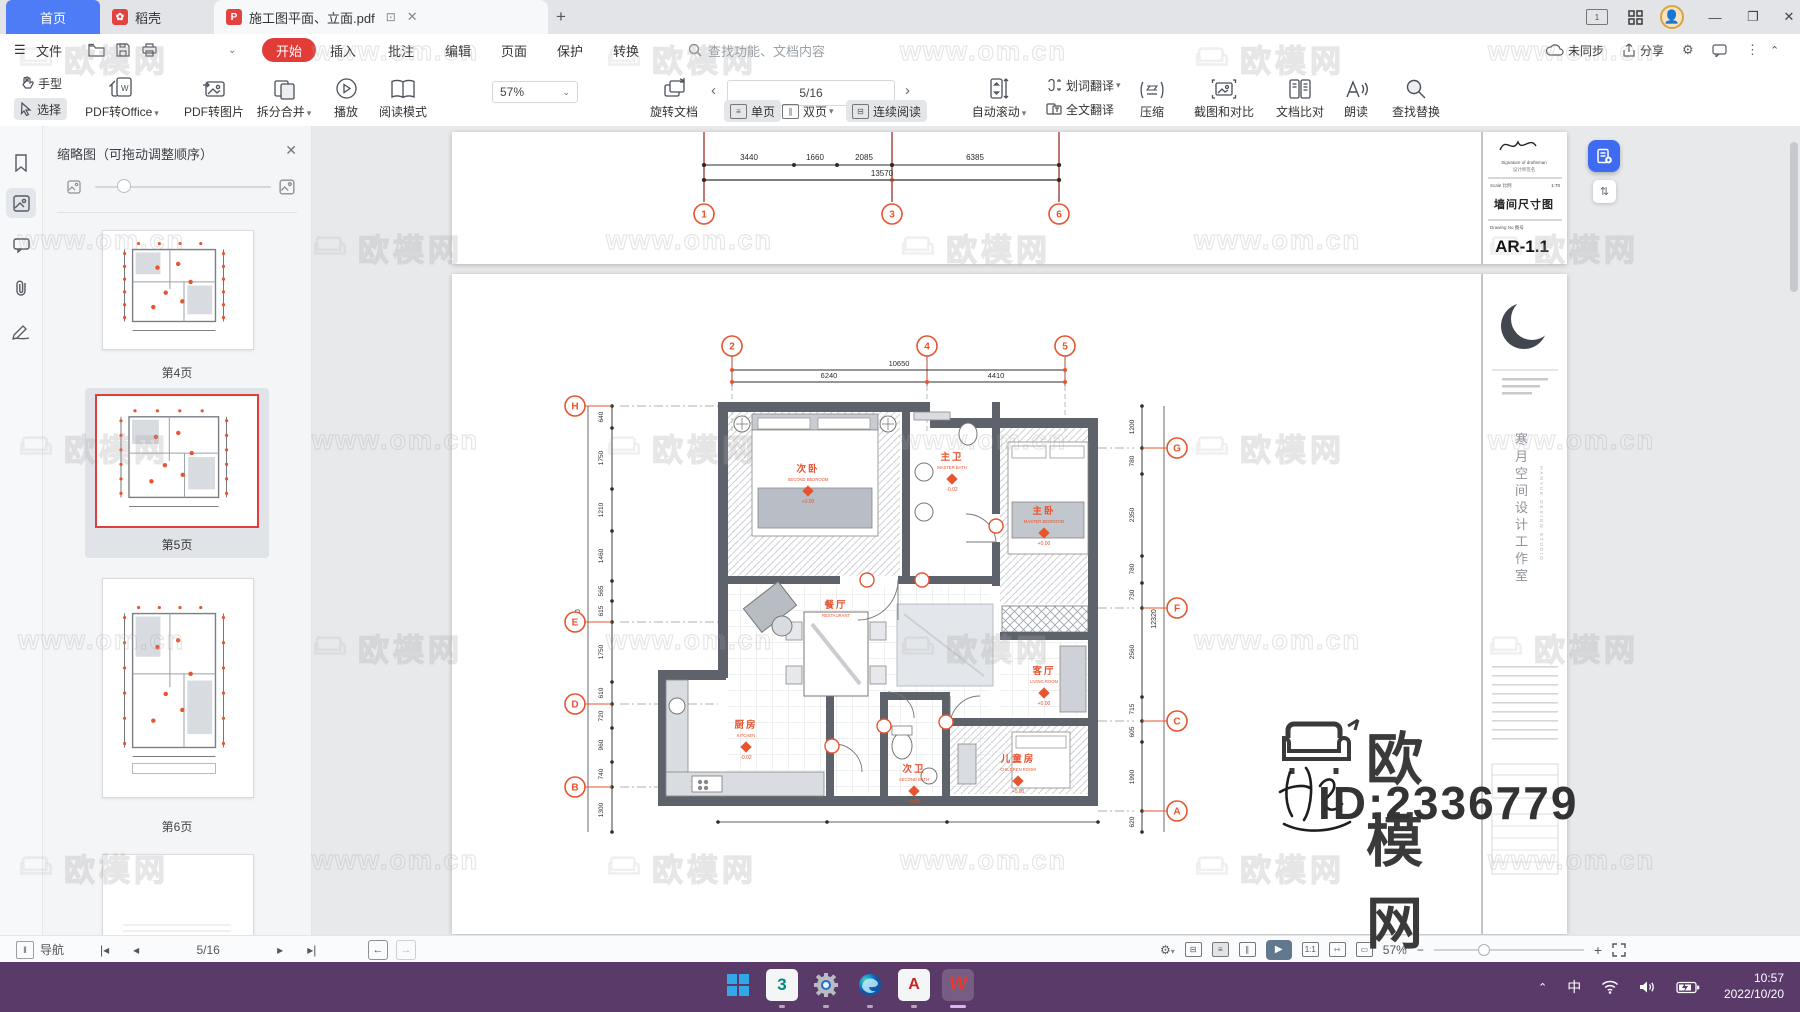  I want to click on page-tools-float-button: ⇅, so click(1604, 191).